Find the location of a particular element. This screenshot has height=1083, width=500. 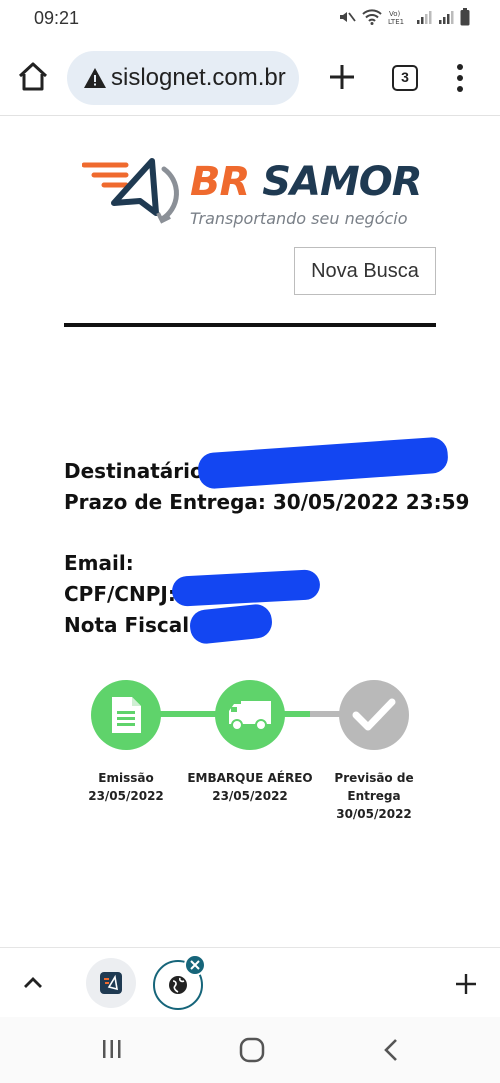

close-tab-button is located at coordinates (195, 965).